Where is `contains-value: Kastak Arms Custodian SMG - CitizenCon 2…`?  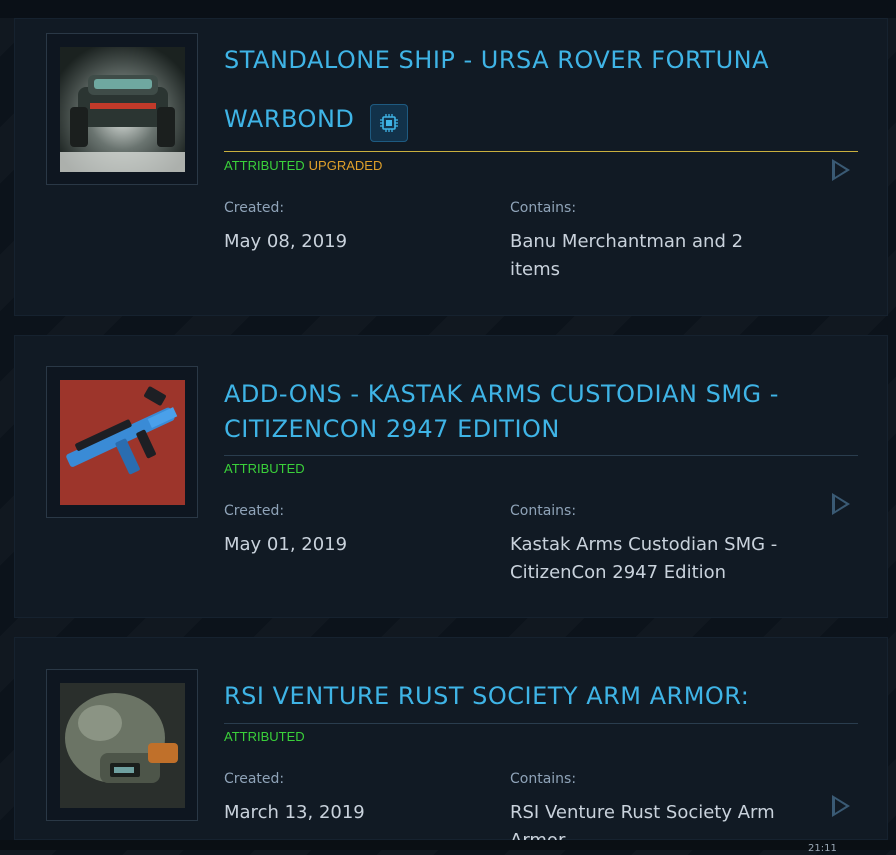 contains-value: Kastak Arms Custodian SMG - CitizenCon 2… is located at coordinates (644, 558).